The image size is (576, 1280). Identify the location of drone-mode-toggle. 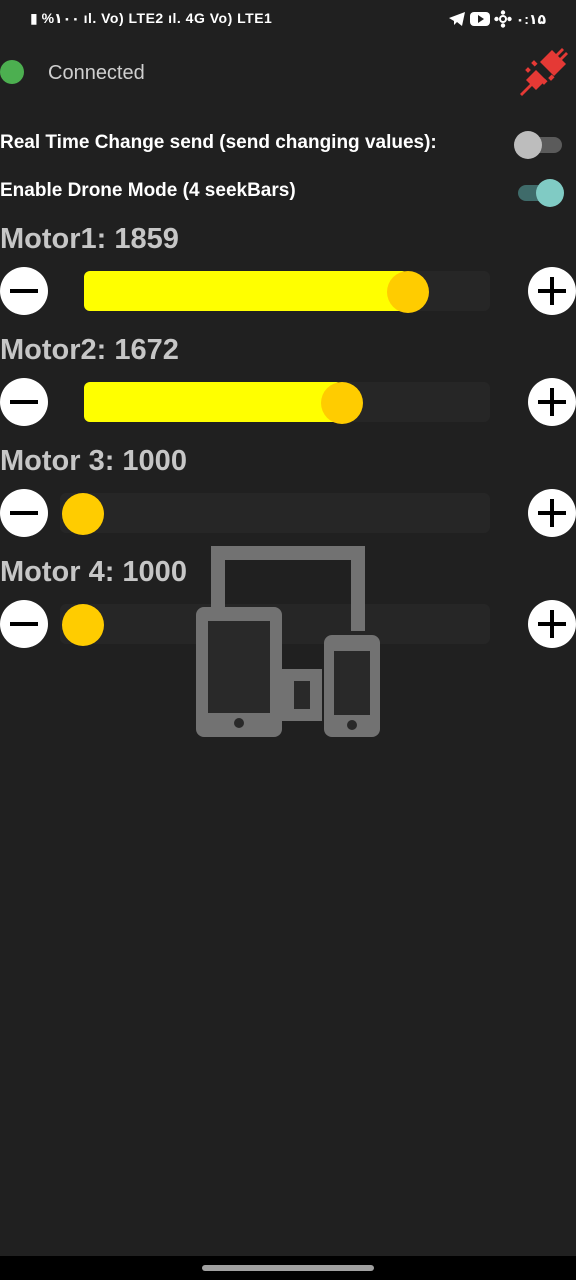
(541, 192).